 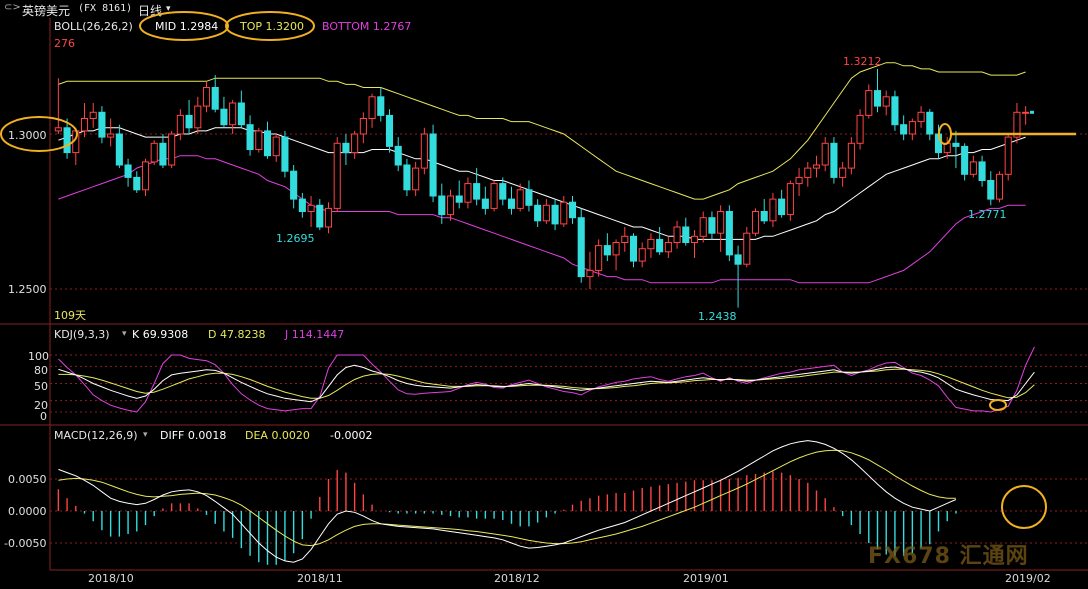 What do you see at coordinates (93, 26) in the screenshot?
I see `boll-label: BOLL(26,26,2)` at bounding box center [93, 26].